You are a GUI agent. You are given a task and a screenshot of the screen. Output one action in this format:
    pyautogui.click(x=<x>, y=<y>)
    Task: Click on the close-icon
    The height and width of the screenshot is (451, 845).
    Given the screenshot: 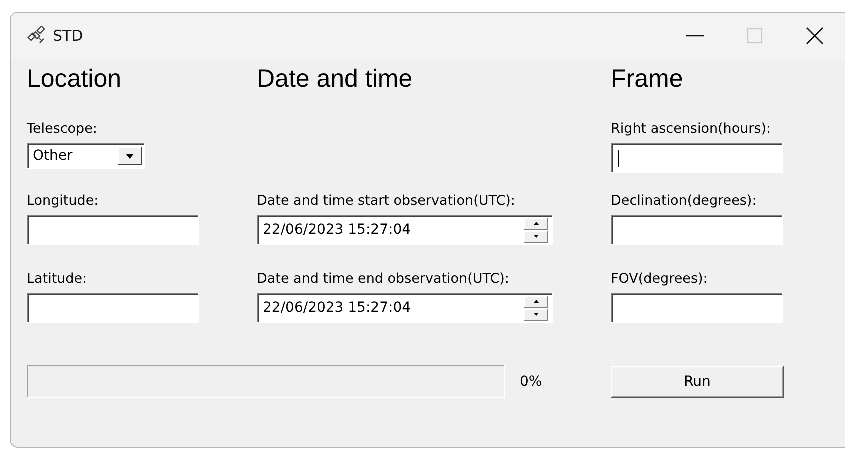 What is the action you would take?
    pyautogui.click(x=815, y=36)
    